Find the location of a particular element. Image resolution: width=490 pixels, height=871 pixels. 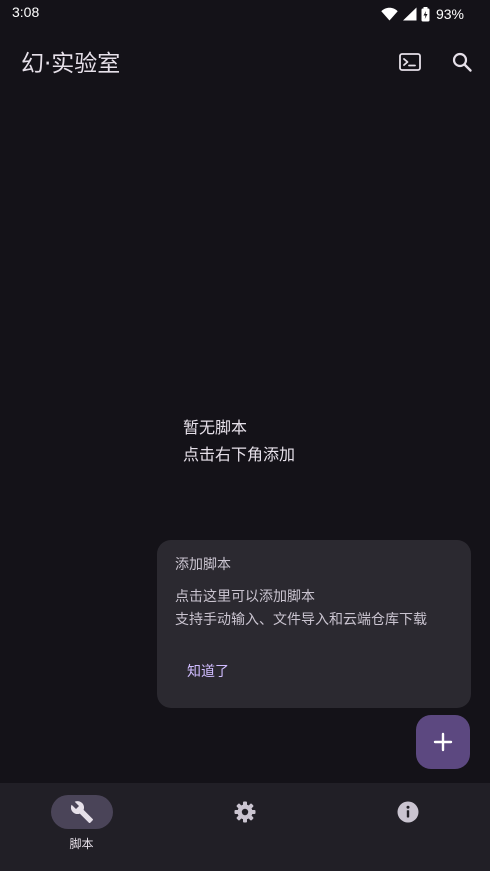

app-title: 幻·实验室 is located at coordinates (71, 64).